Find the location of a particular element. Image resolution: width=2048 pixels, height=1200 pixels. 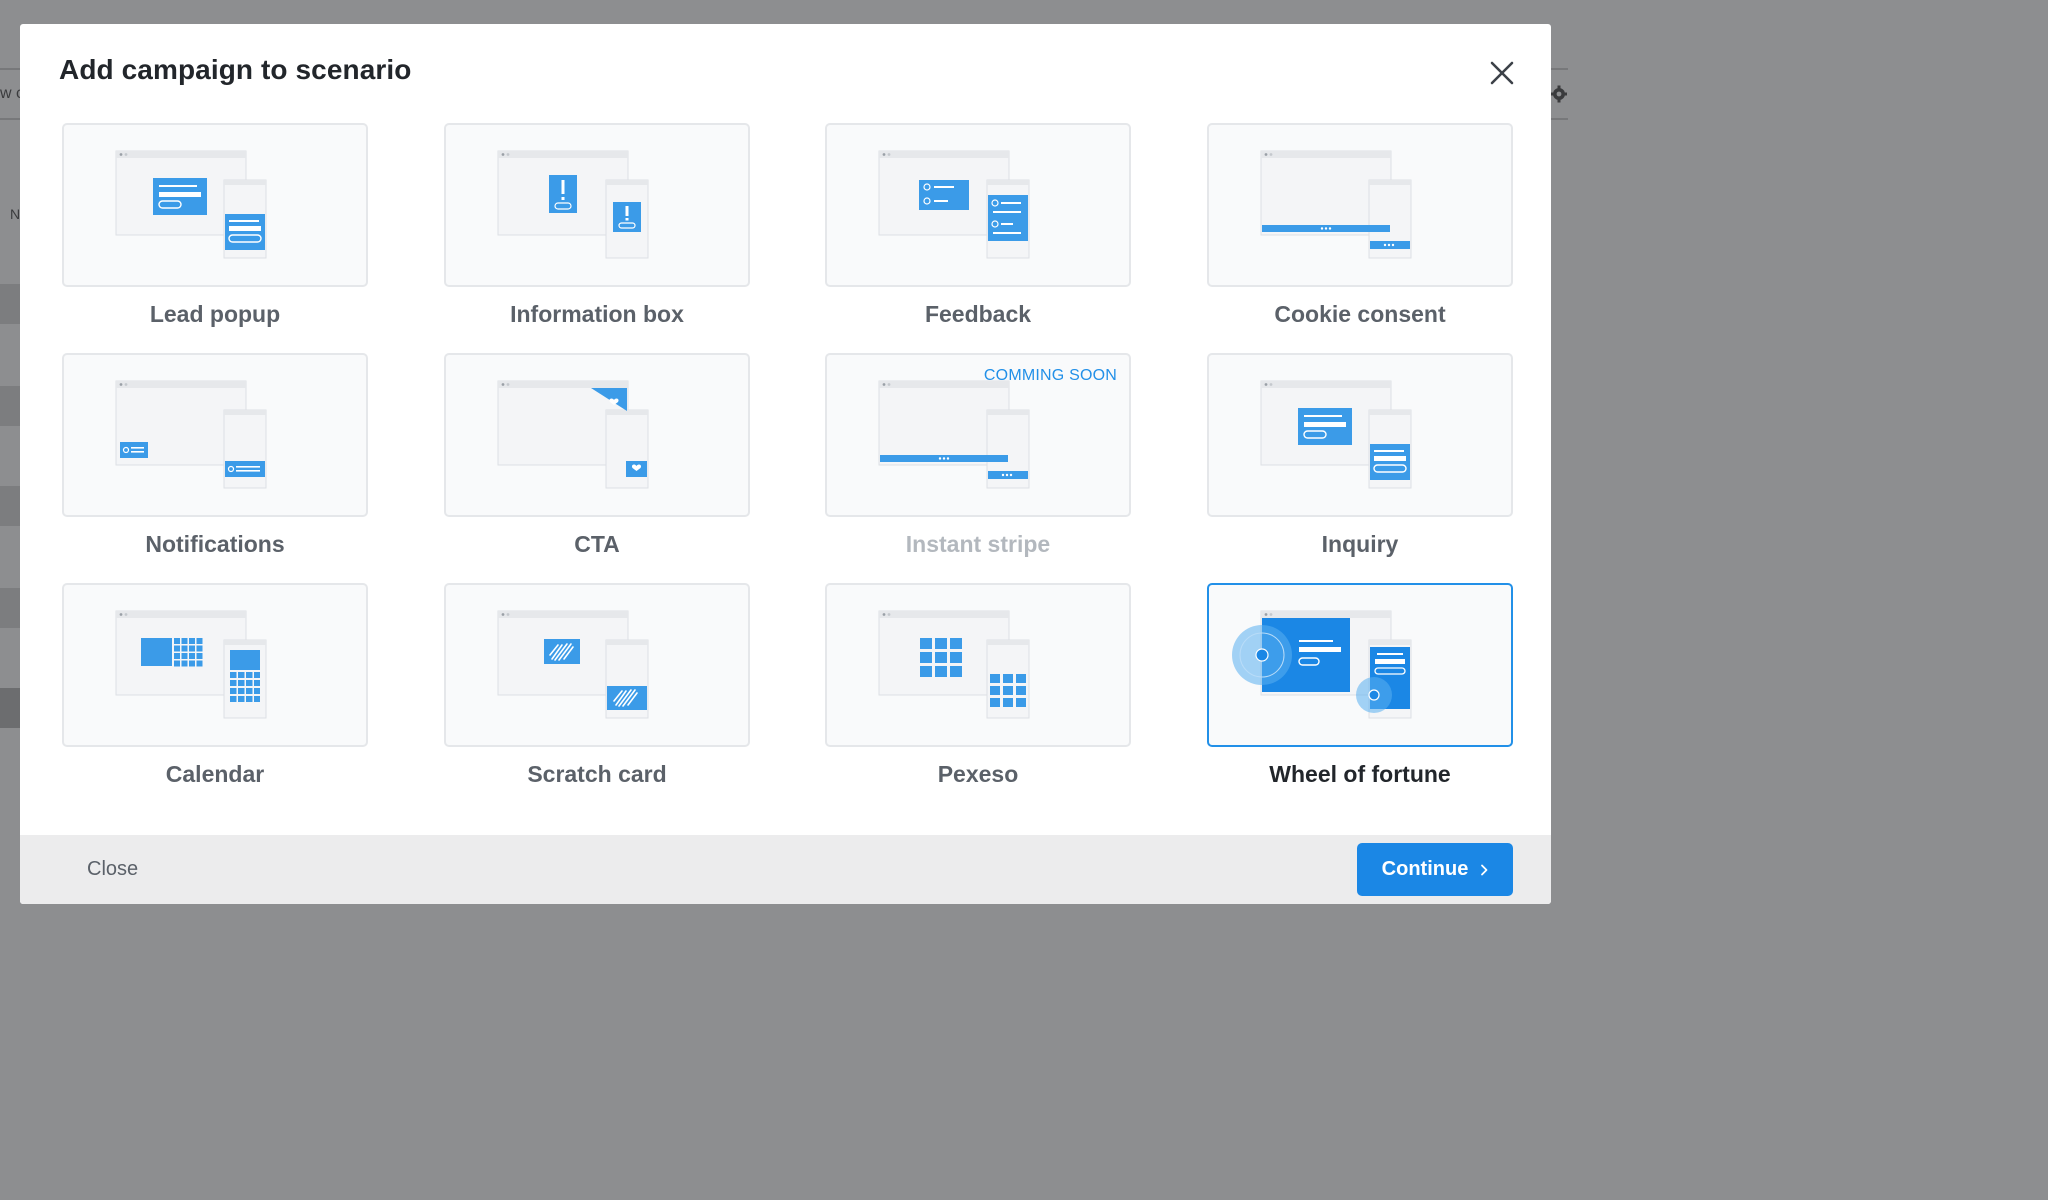

continue-button: Continue is located at coordinates (1435, 869).